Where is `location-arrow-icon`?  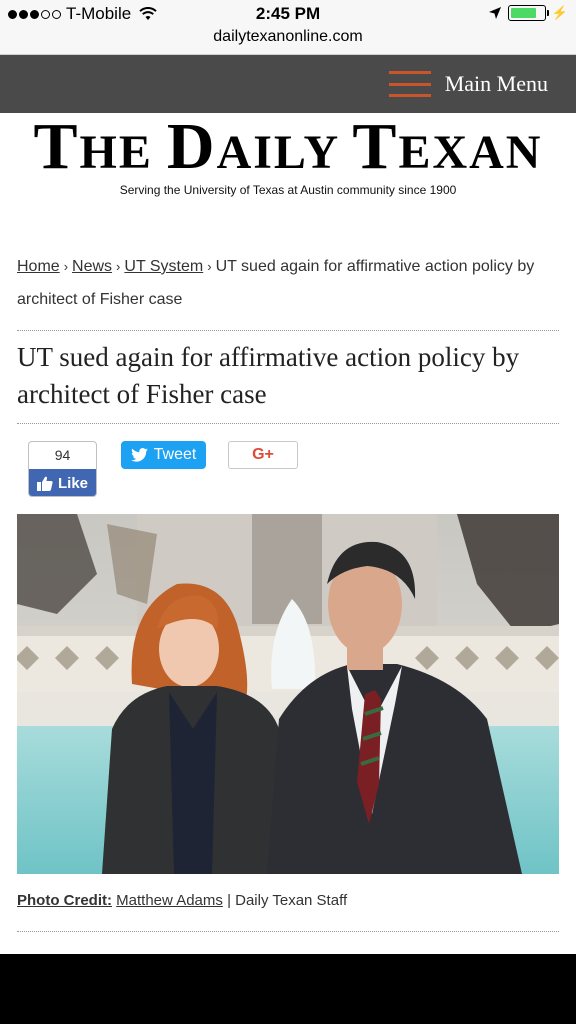 location-arrow-icon is located at coordinates (494, 13).